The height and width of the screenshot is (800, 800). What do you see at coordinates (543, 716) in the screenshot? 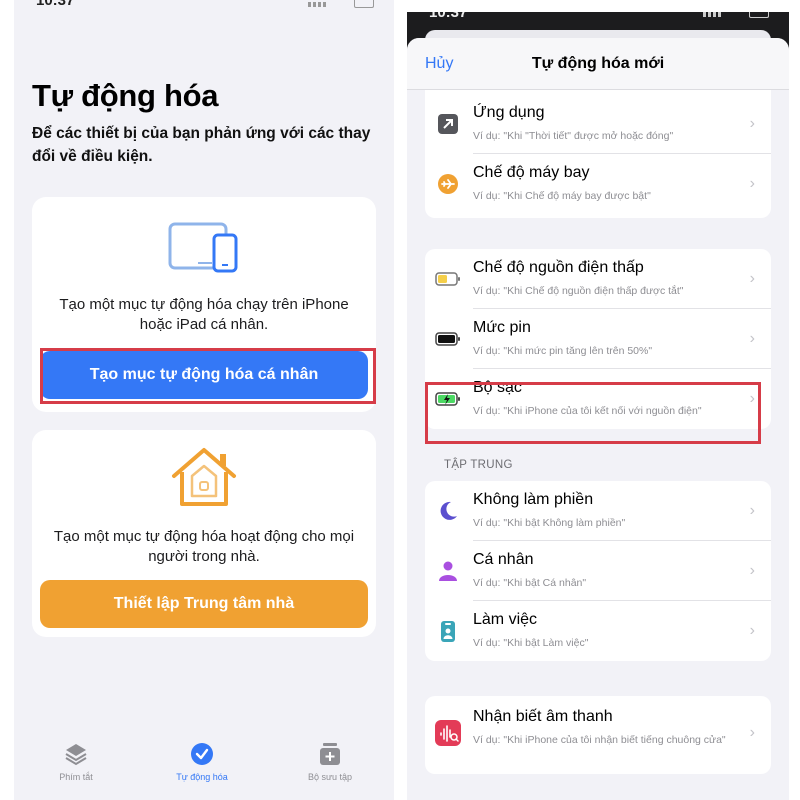
I see `trigger-label: Nhận biết âm thanh` at bounding box center [543, 716].